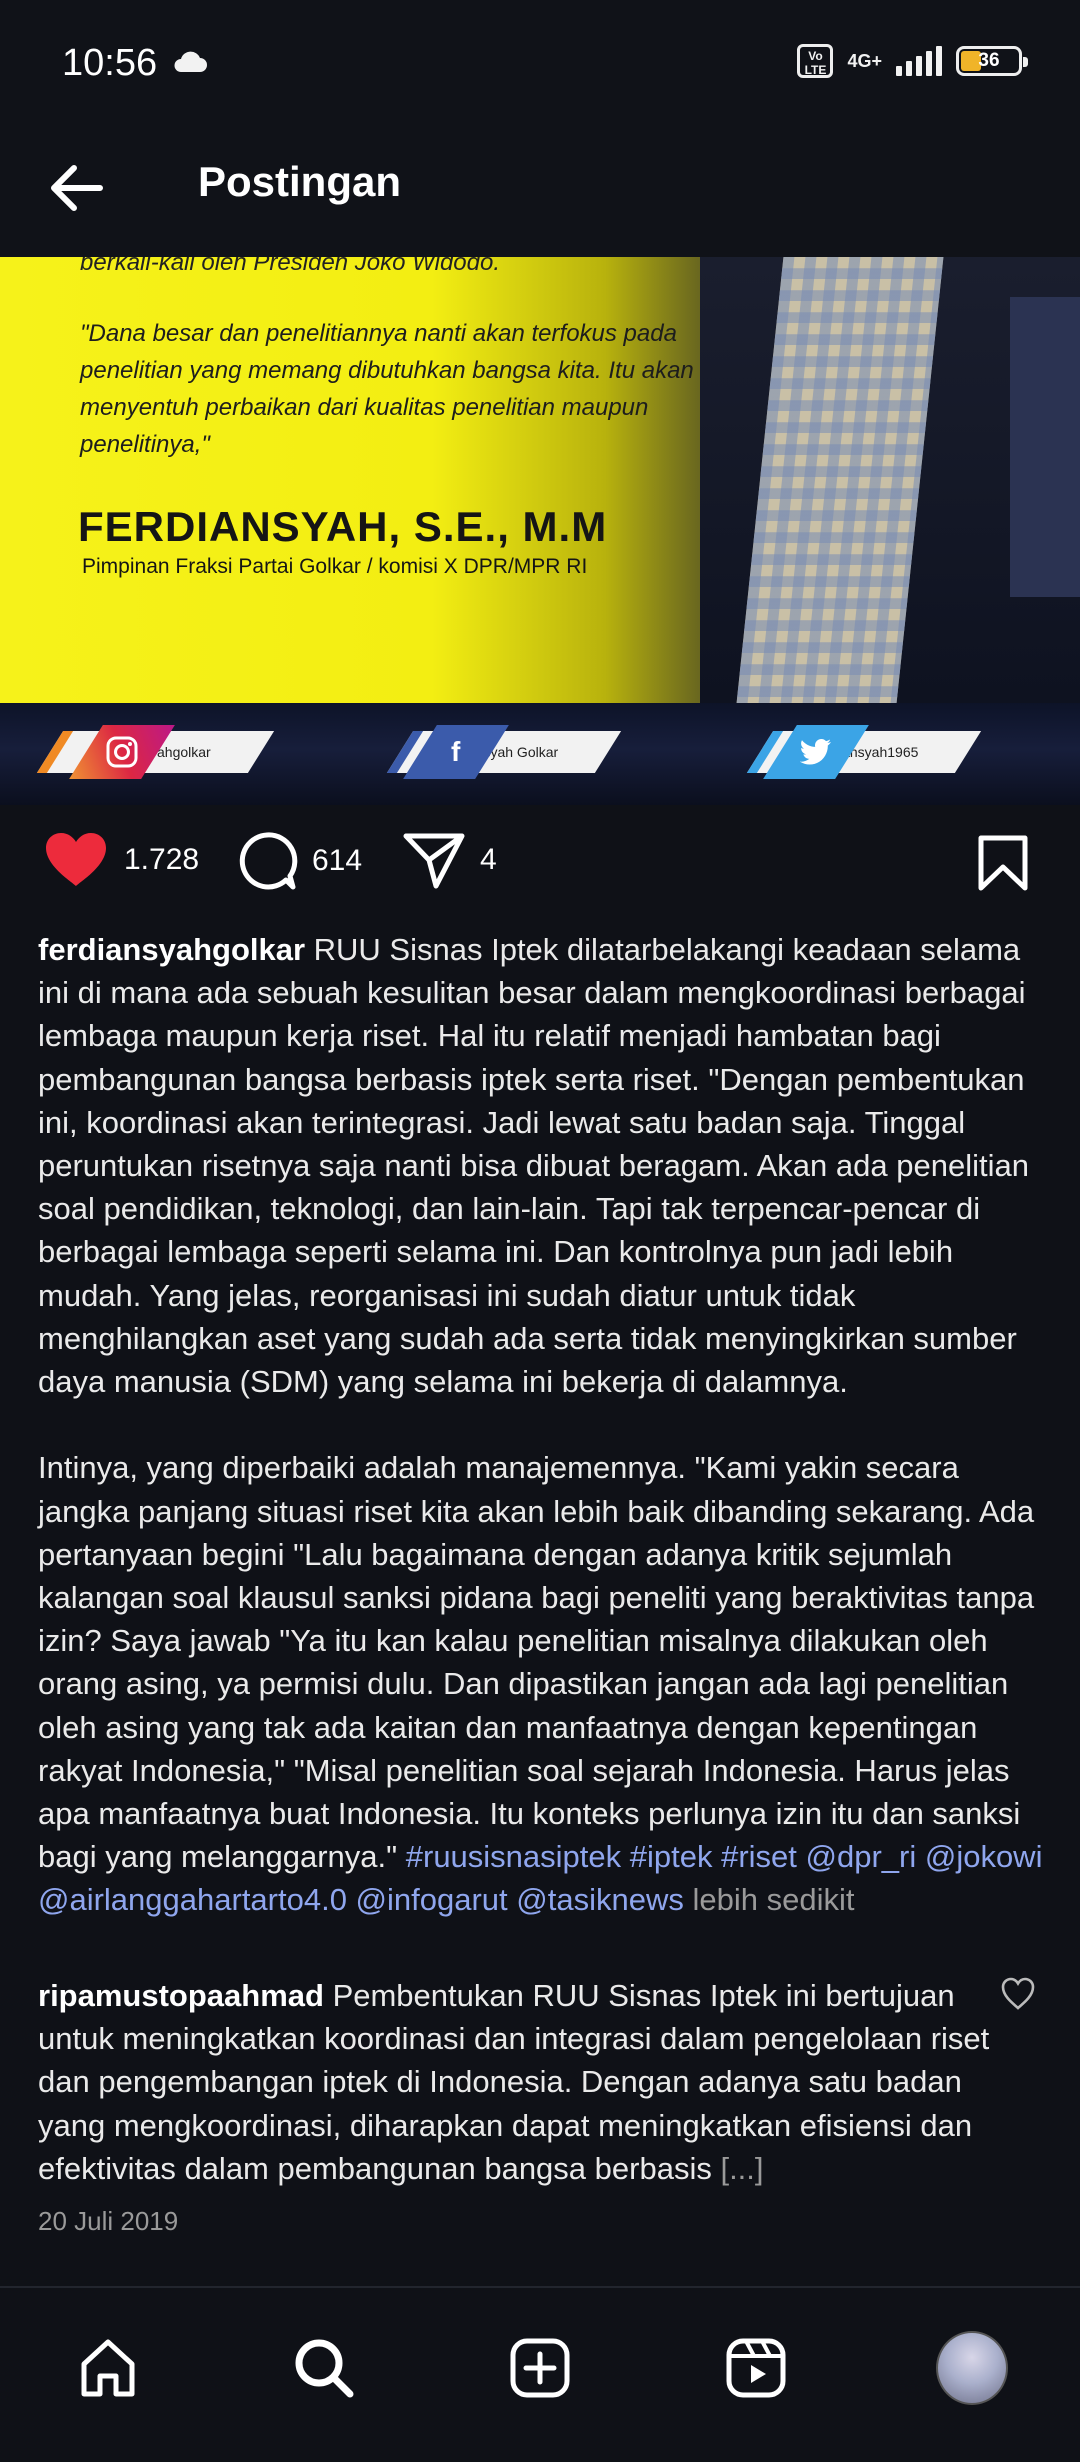 The width and height of the screenshot is (1080, 2462). What do you see at coordinates (434, 860) in the screenshot?
I see `send-icon` at bounding box center [434, 860].